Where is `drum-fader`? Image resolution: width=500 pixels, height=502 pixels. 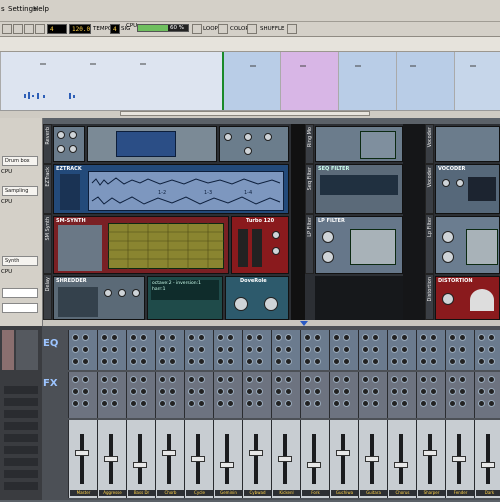 drum-fader is located at coordinates (257, 248).